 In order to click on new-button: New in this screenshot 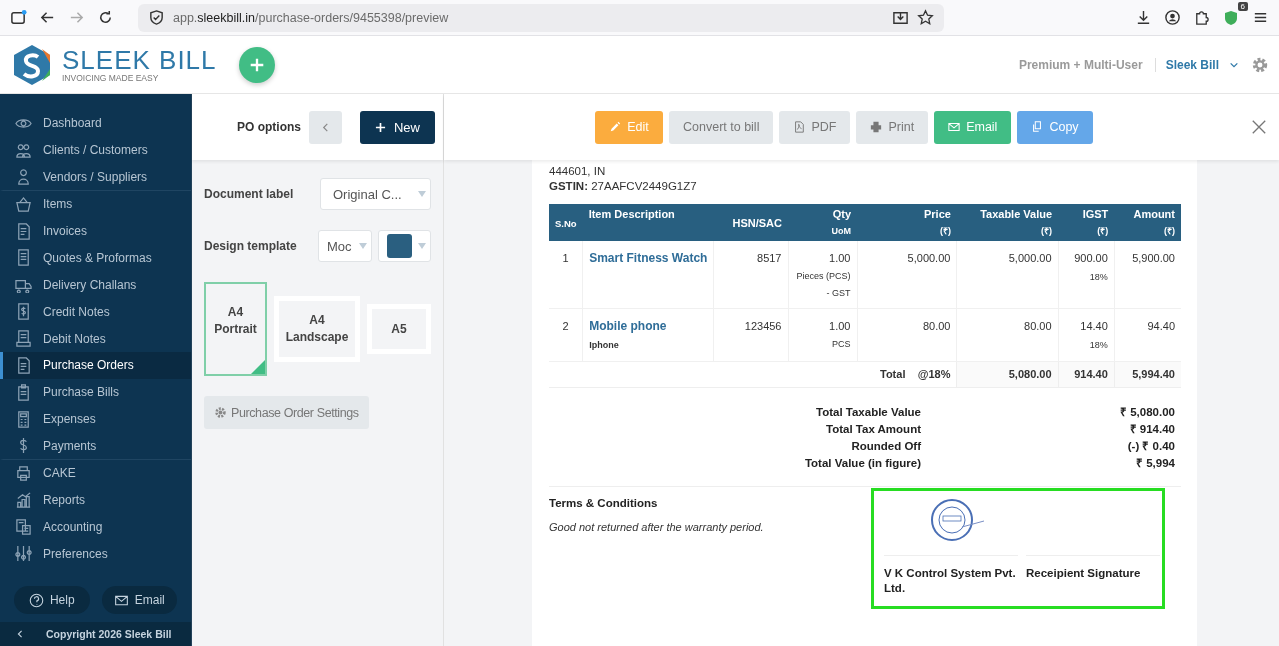, I will do `click(397, 127)`.